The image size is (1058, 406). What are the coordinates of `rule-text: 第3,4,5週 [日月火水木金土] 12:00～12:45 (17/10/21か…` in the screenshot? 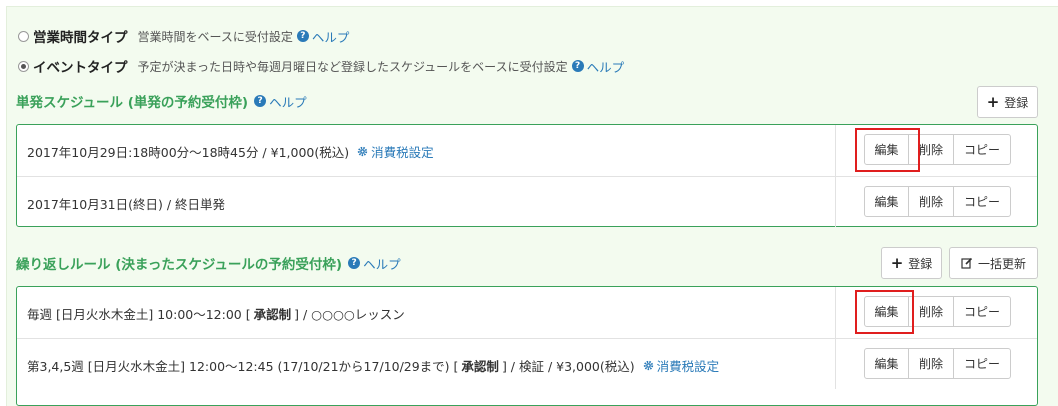 It's located at (373, 365).